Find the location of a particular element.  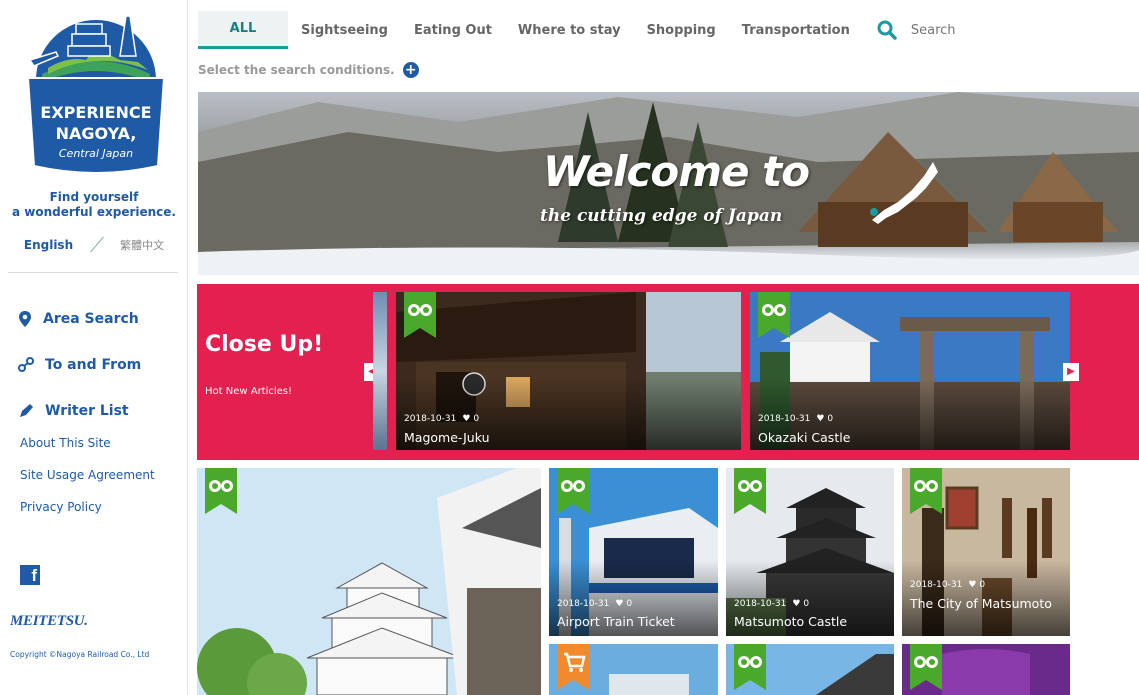

facebook-icon: f is located at coordinates (30, 575).